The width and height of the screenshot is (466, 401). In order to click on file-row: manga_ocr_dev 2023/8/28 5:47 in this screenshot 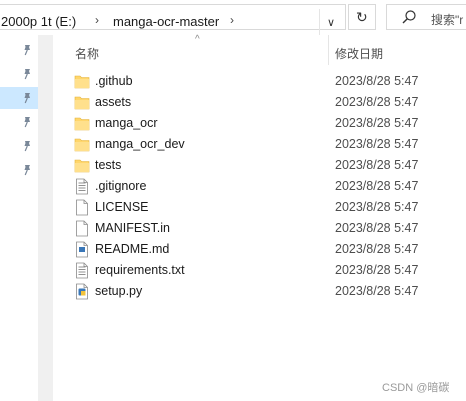, I will do `click(259, 144)`.